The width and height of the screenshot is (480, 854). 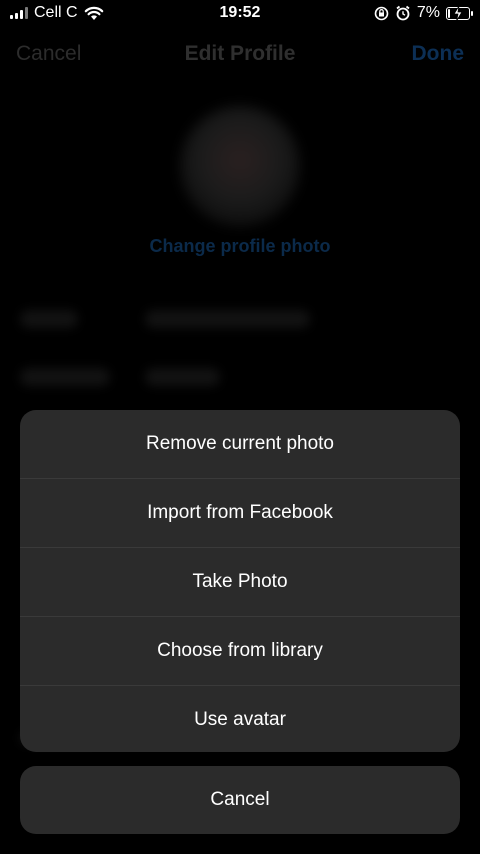 What do you see at coordinates (240, 800) in the screenshot?
I see `action-sheet-cancel-button: Cancel` at bounding box center [240, 800].